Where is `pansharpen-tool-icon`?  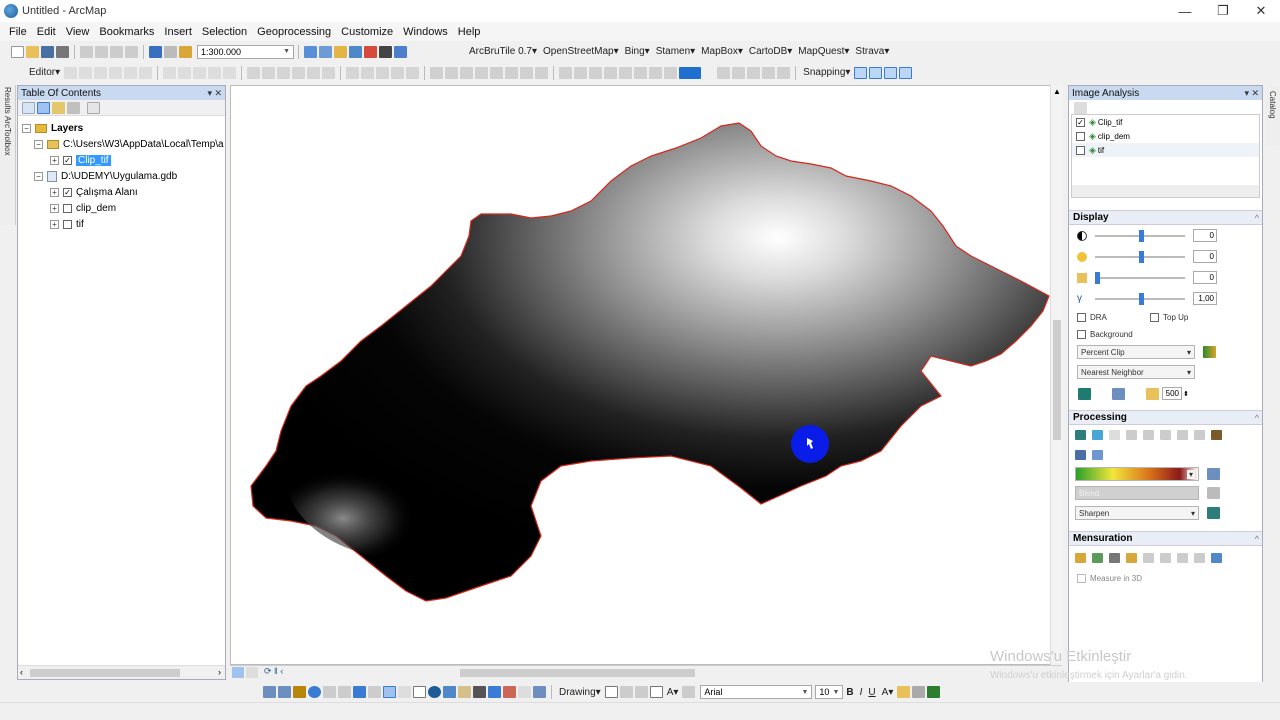 pansharpen-tool-icon is located at coordinates (1199, 435).